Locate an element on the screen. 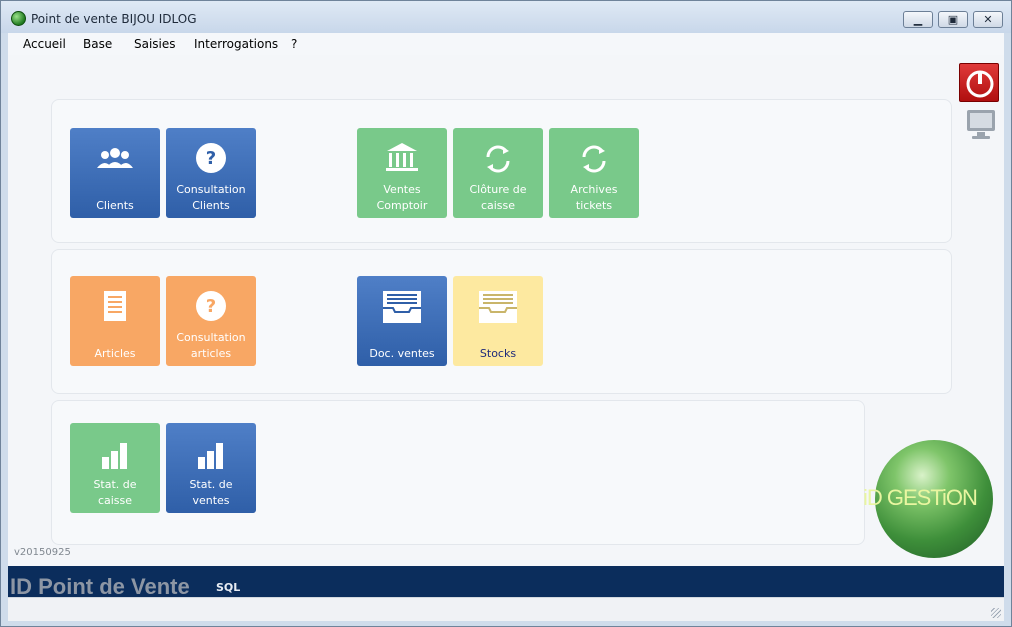  tile-label: Doc. ventes is located at coordinates (402, 353).